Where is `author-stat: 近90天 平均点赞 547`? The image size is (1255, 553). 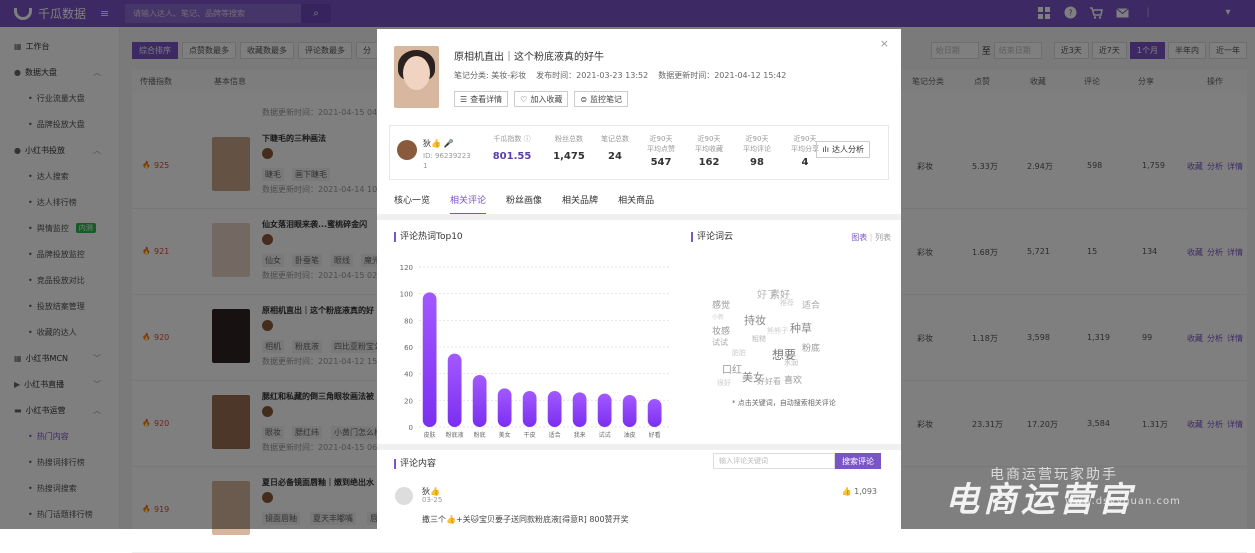 author-stat: 近90天 平均点赞 547 is located at coordinates (661, 151).